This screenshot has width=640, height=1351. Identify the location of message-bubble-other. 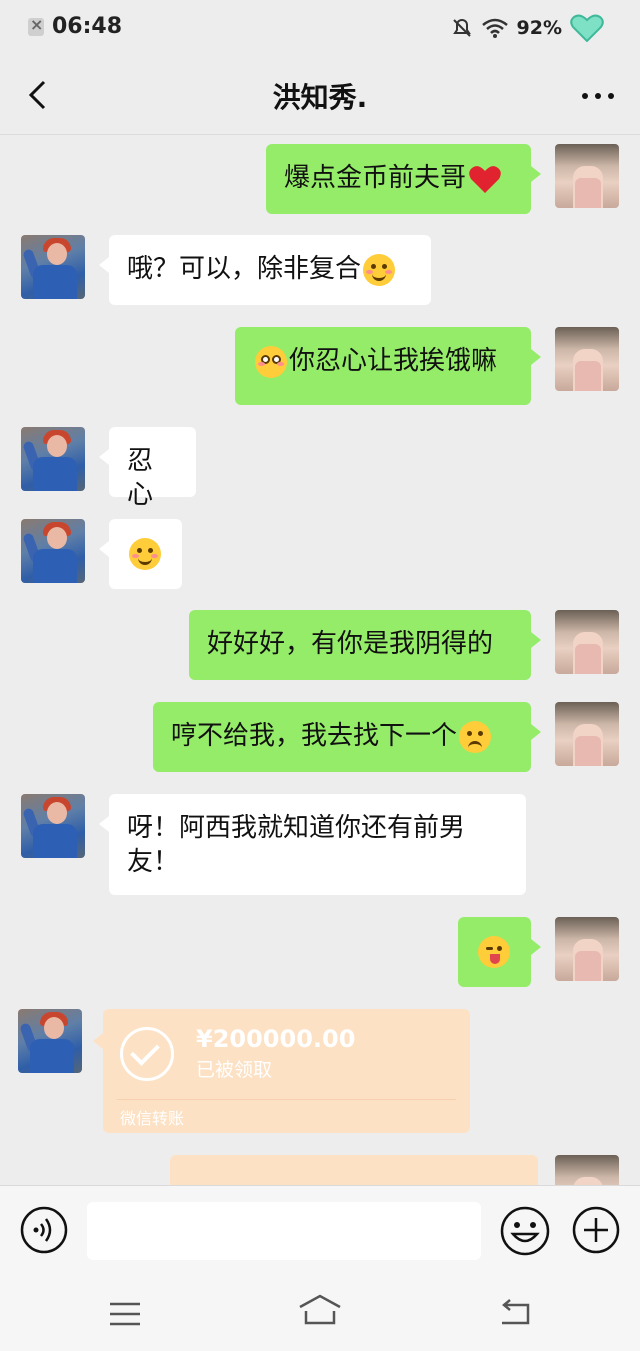
(140, 554).